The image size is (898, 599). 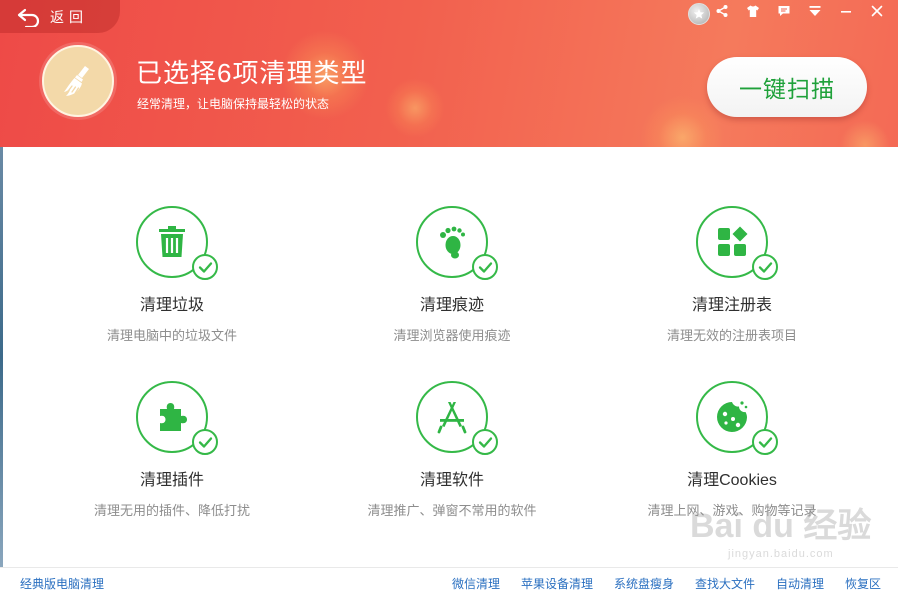 I want to click on item-name: 清理Cookies, so click(x=732, y=480).